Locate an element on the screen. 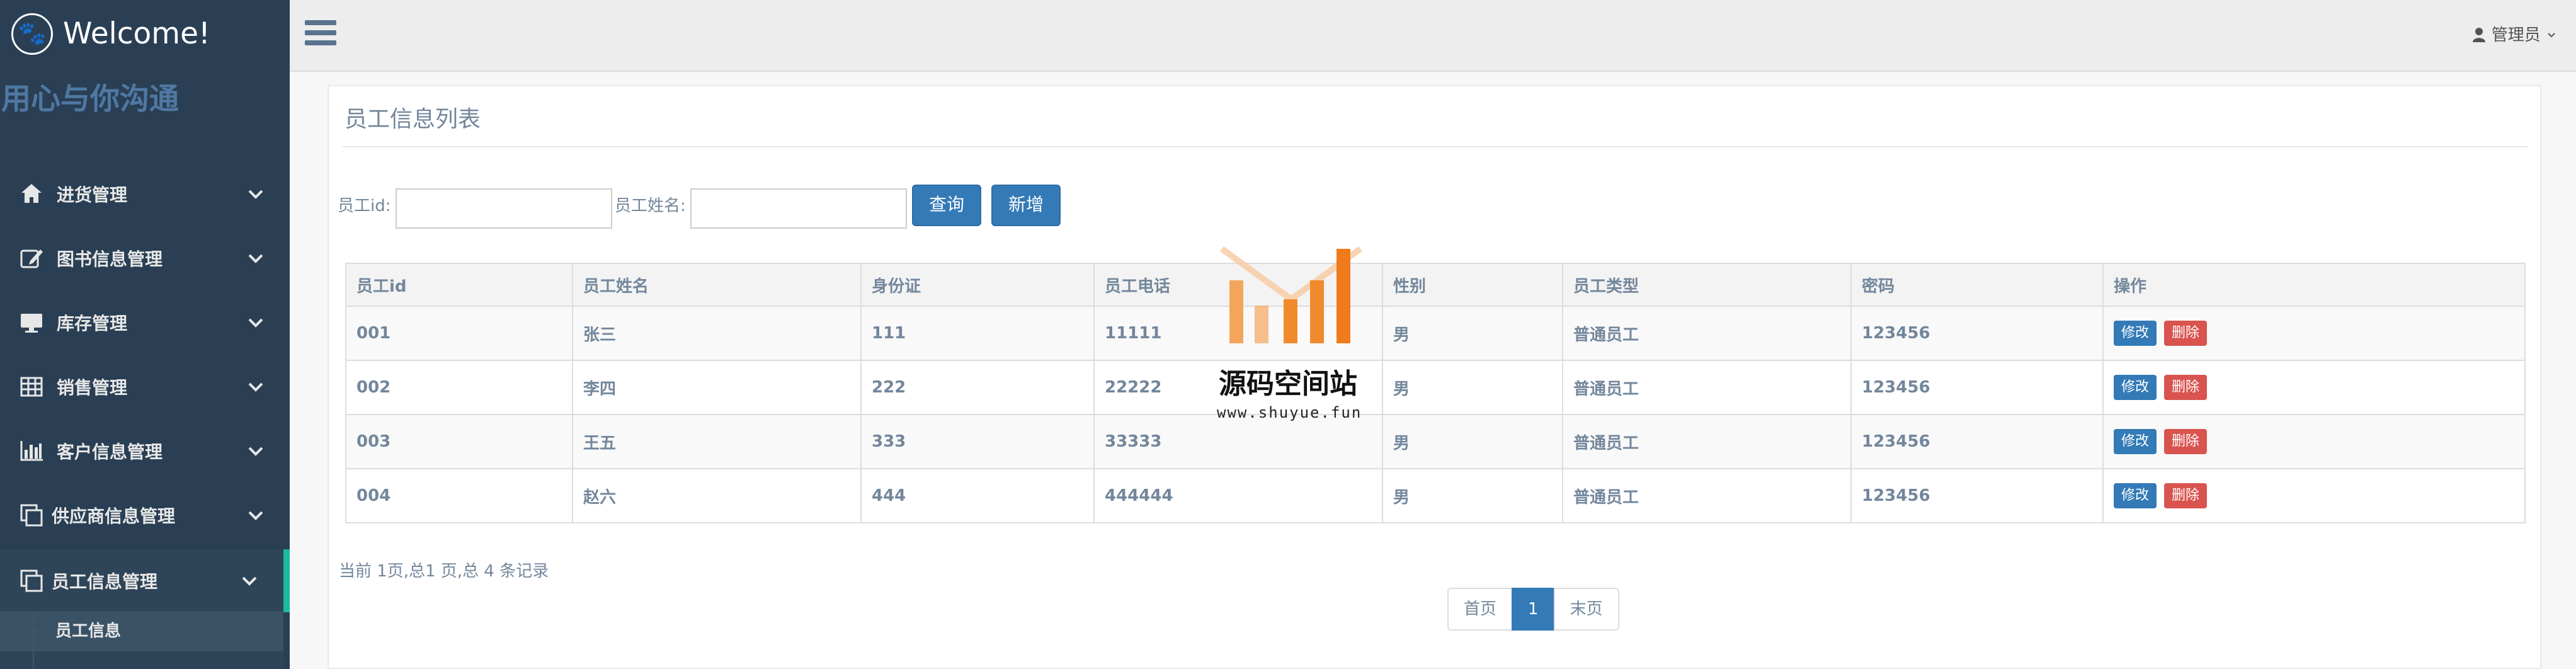 Image resolution: width=2576 pixels, height=669 pixels. sidebar-submenu: 员工信息 is located at coordinates (141, 640).